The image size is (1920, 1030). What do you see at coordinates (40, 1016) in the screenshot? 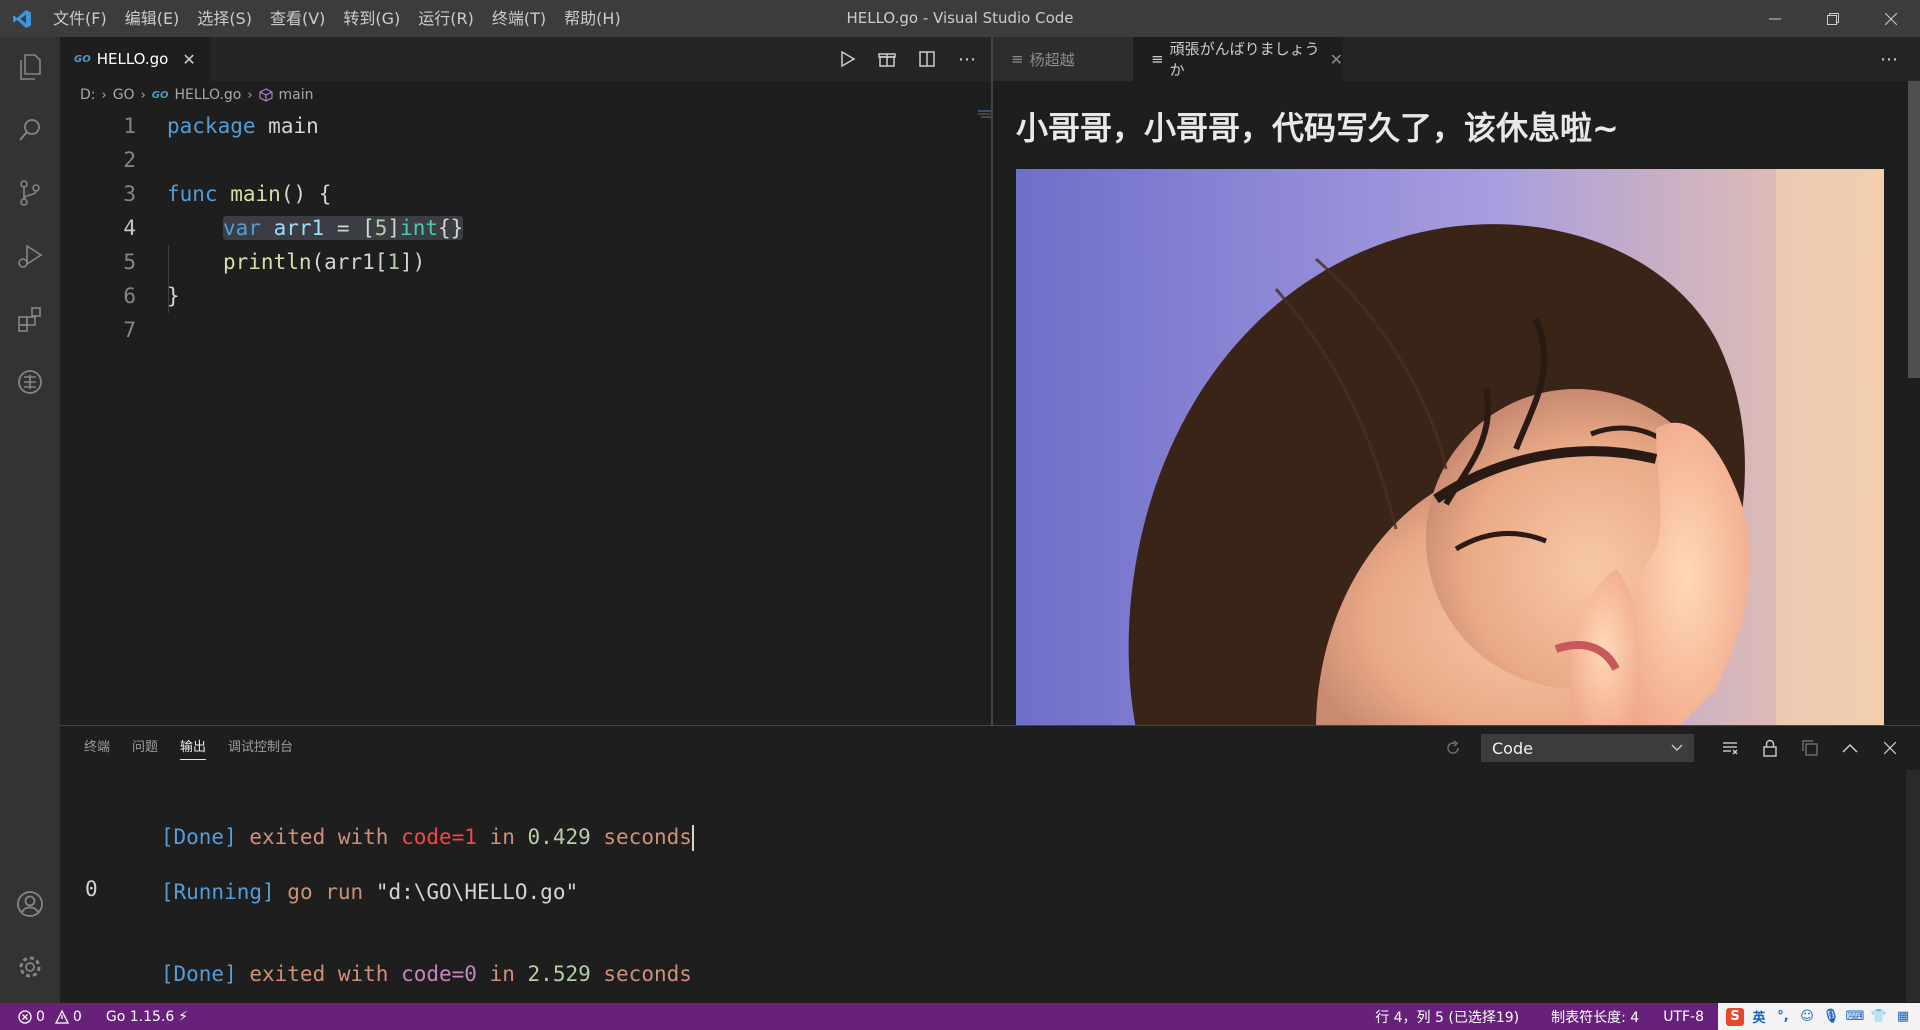
I see `error-count: 0` at bounding box center [40, 1016].